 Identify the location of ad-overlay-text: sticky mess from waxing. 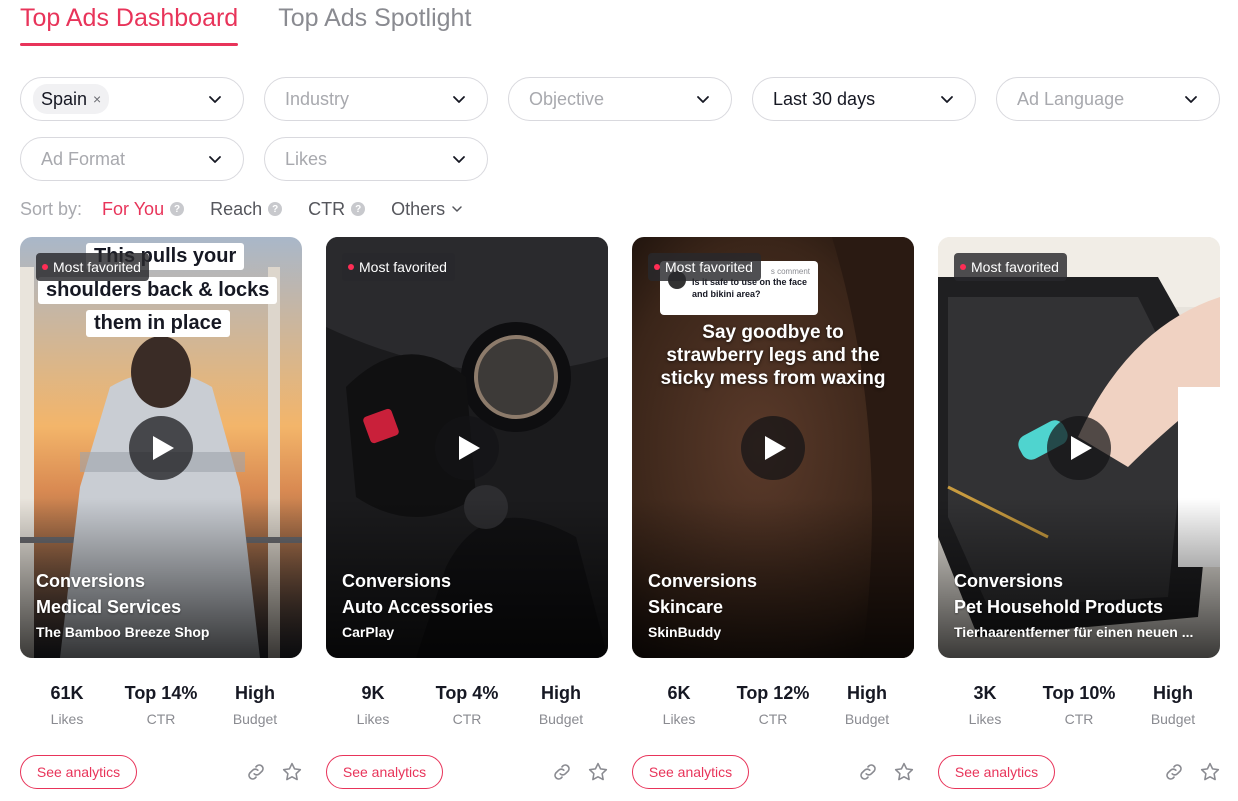
(773, 378).